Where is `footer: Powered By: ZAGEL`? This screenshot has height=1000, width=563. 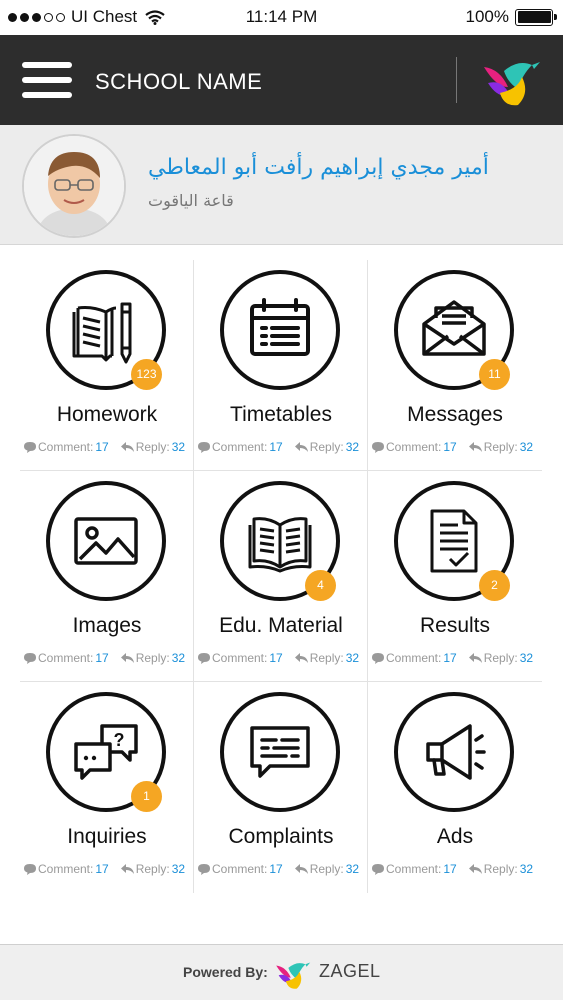 footer: Powered By: ZAGEL is located at coordinates (281, 972).